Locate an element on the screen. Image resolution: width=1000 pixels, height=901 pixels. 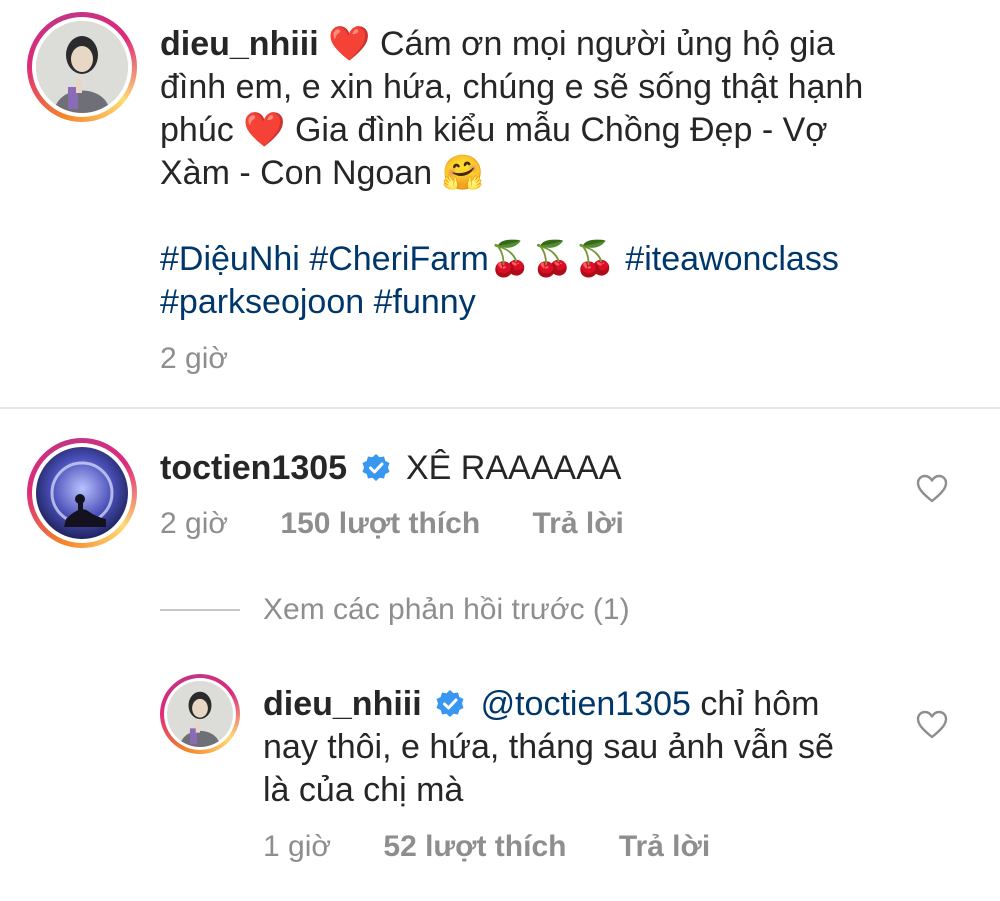
post-timestamp: 2 giờ is located at coordinates (194, 358).